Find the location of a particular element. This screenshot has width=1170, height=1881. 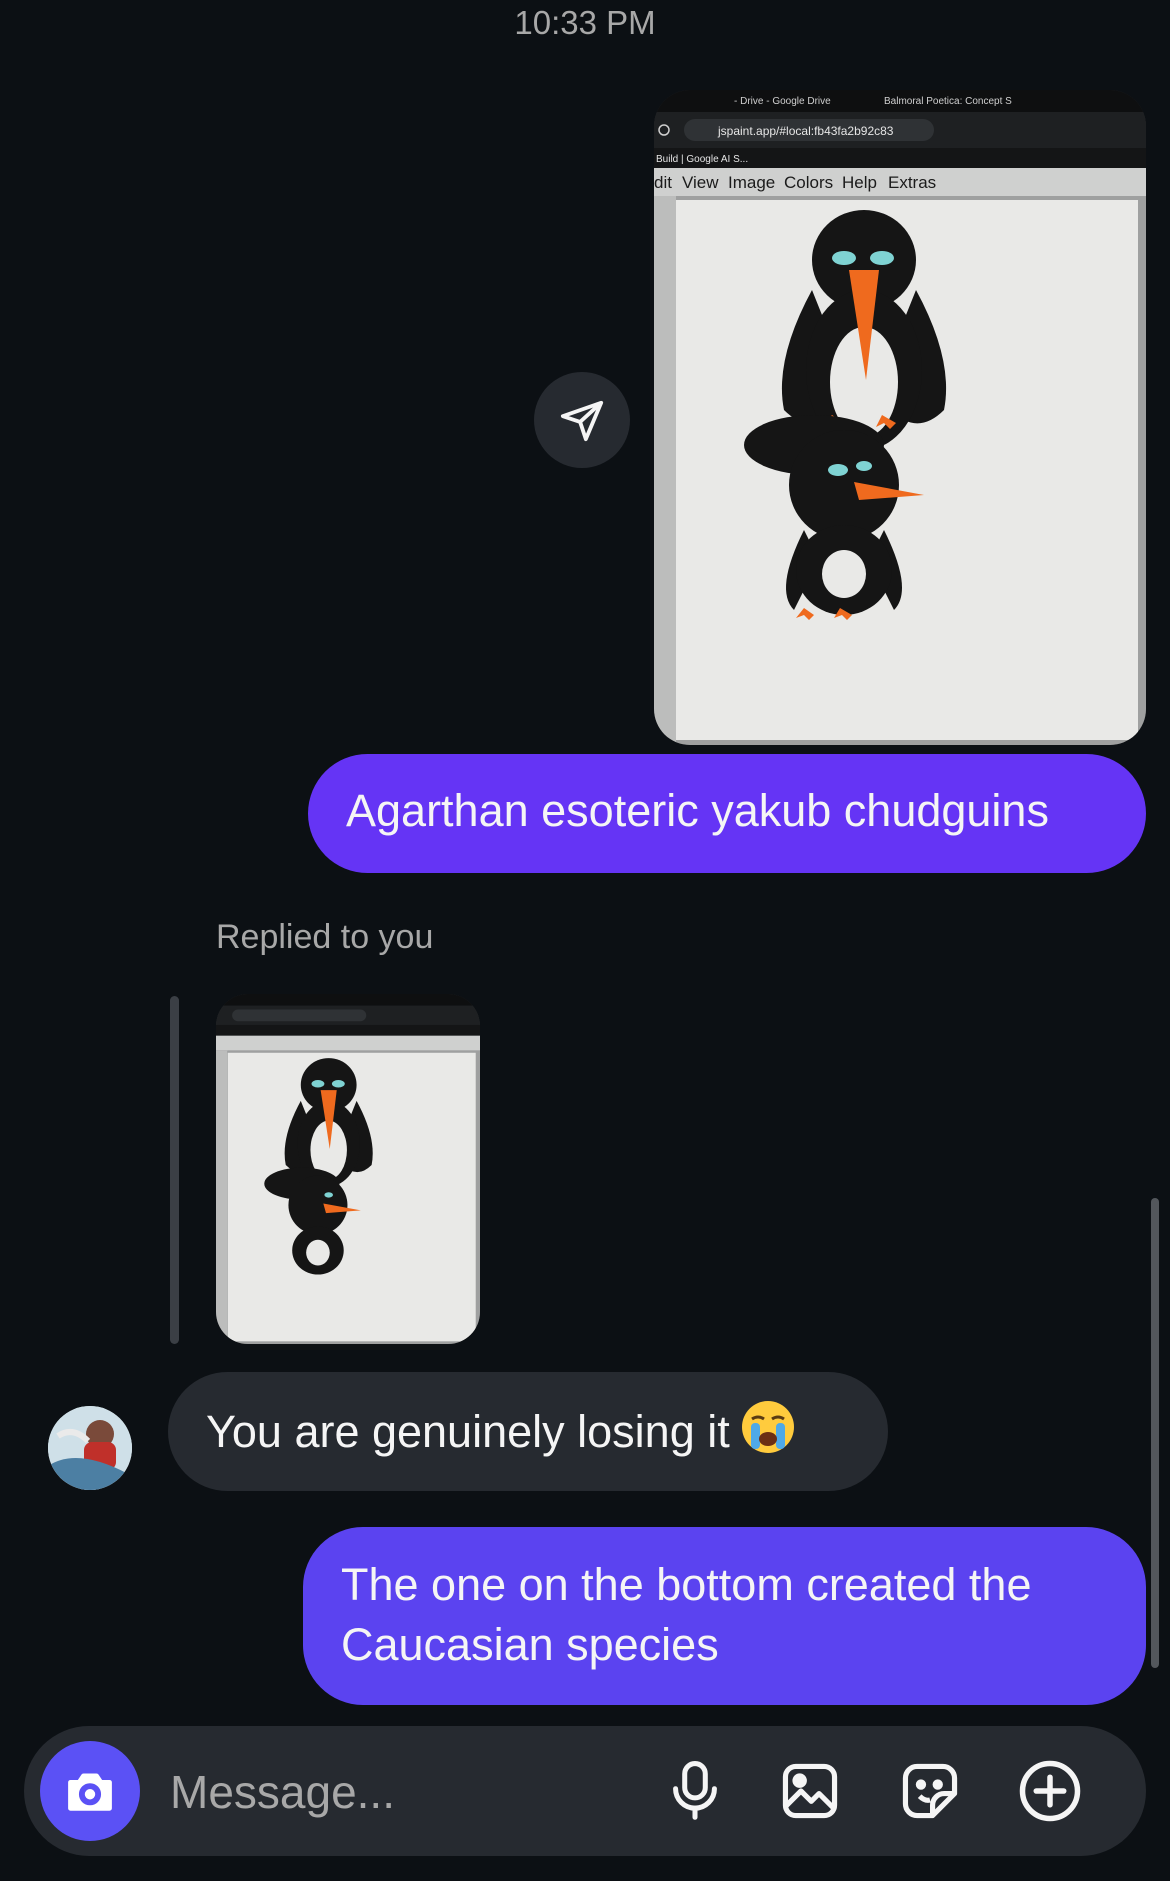

more-button is located at coordinates (1050, 1791).